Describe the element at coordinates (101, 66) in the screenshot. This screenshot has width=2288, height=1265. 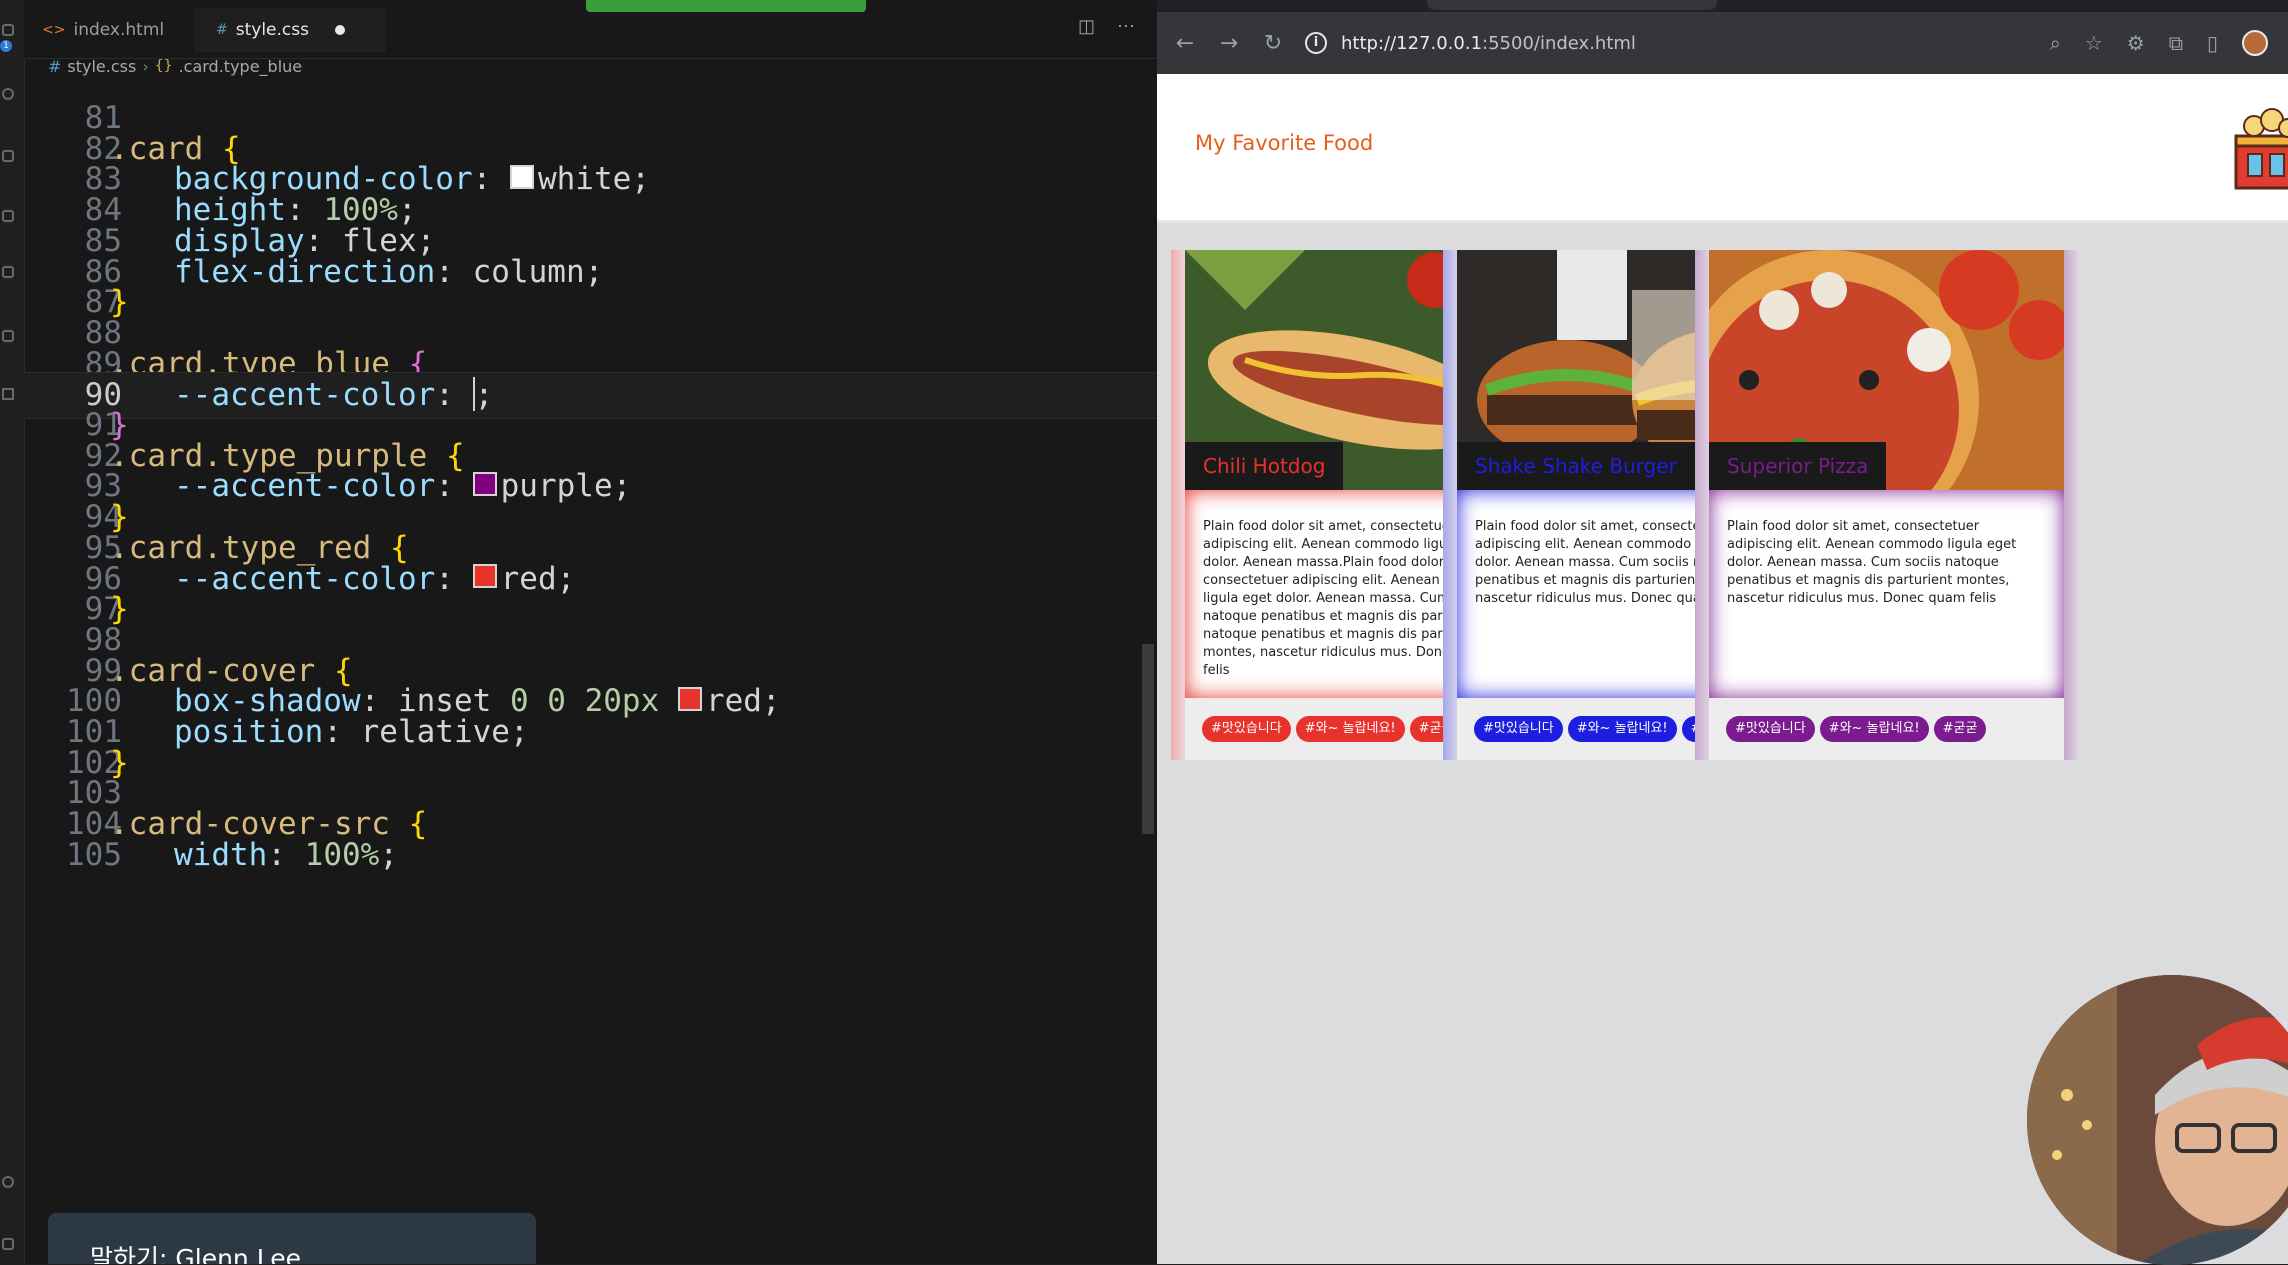
I see `breadcrumb-file: style.css` at that location.